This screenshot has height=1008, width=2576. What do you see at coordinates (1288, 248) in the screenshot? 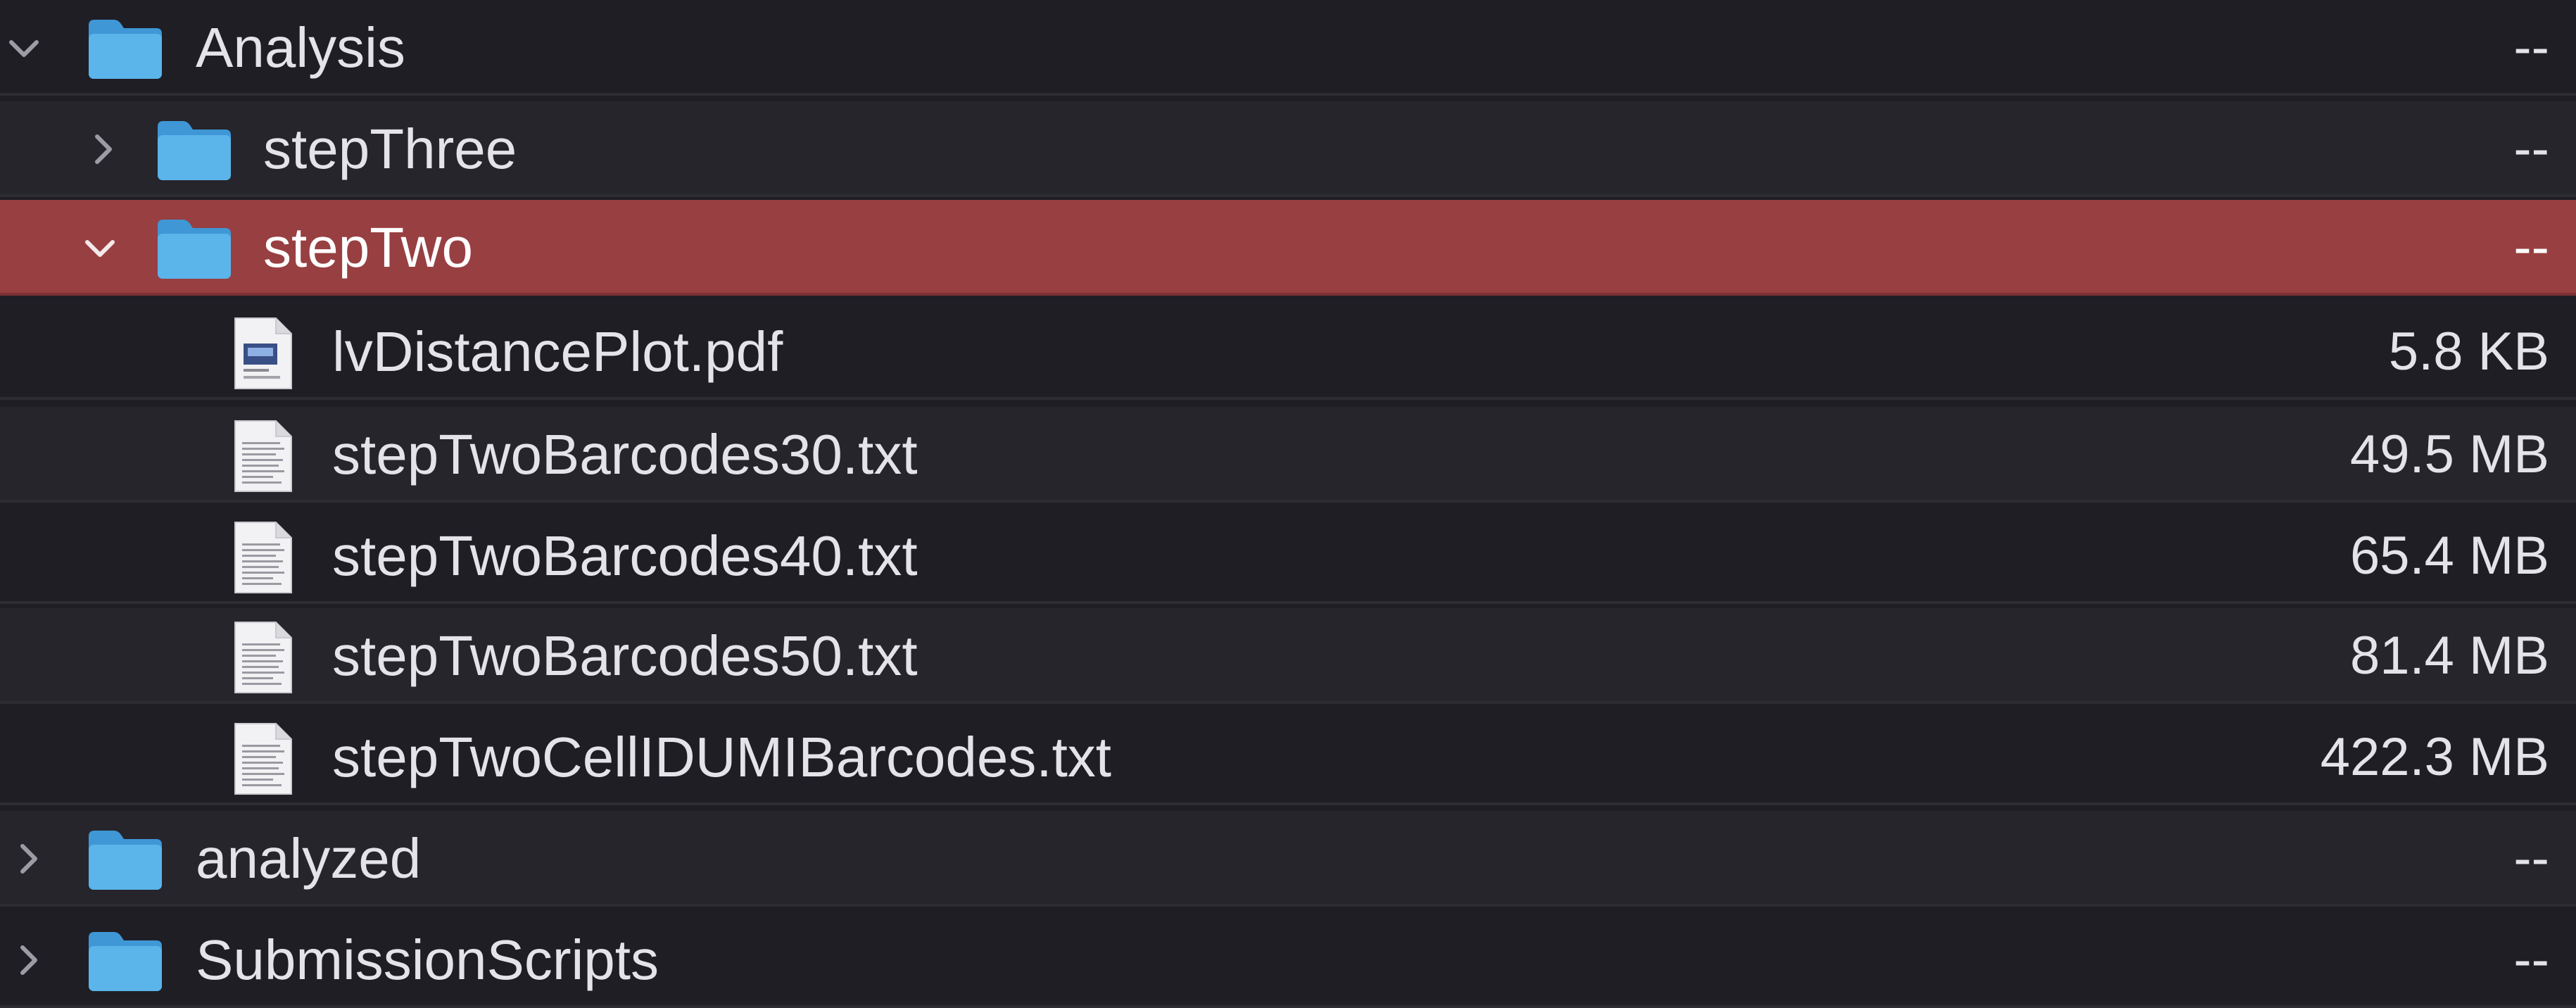
I see `file-row-steptwo: stepTwo --` at bounding box center [1288, 248].